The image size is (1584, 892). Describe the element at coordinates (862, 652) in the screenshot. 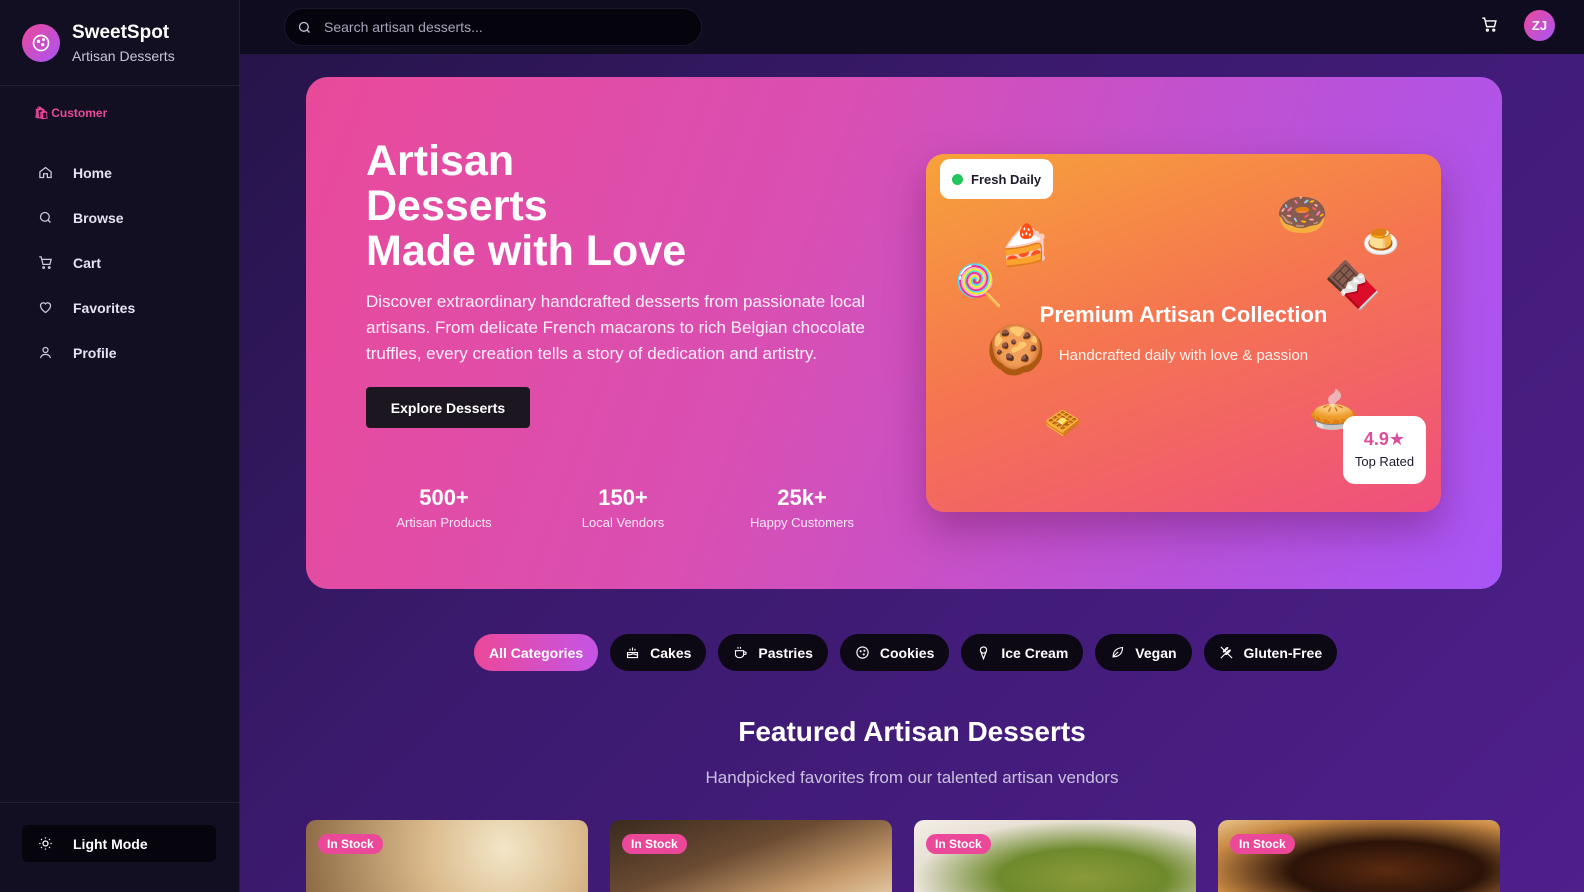

I see `cookie-icon` at that location.